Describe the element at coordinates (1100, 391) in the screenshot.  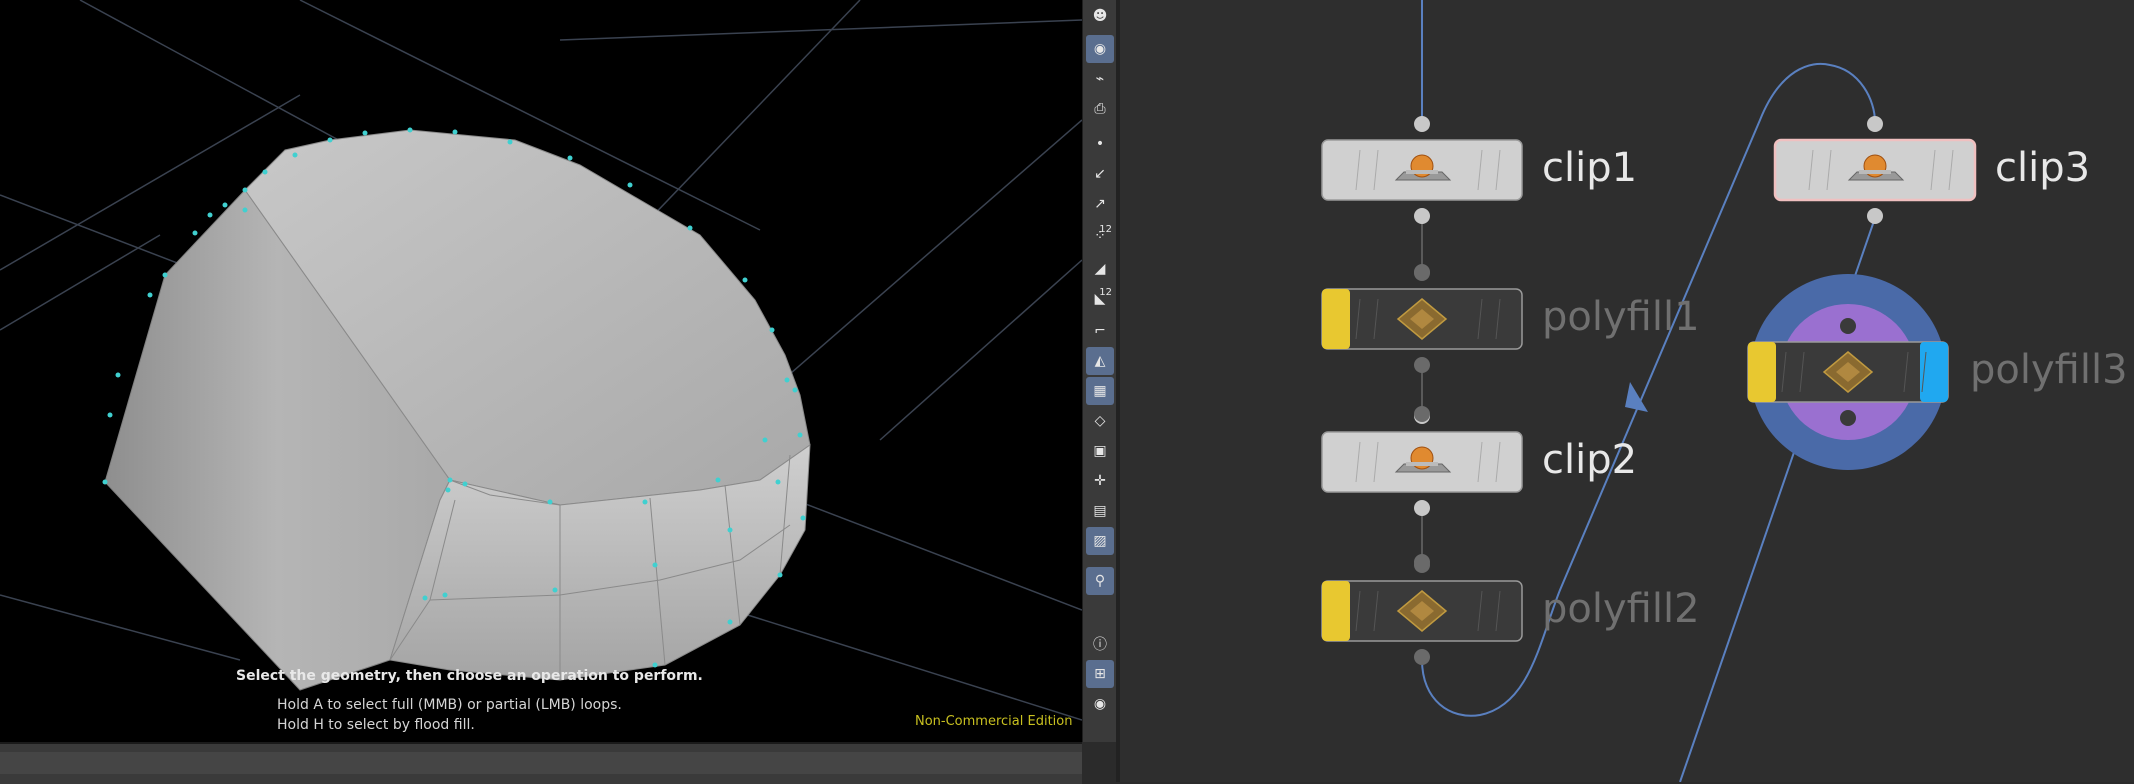
I see `uv-checker-icon: ▦` at that location.